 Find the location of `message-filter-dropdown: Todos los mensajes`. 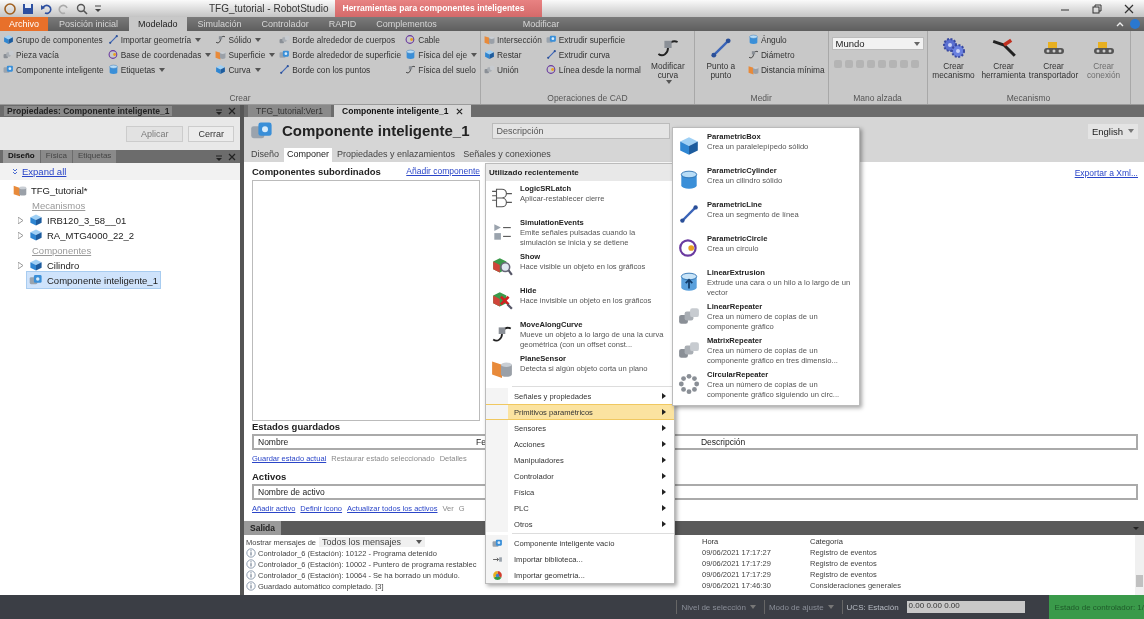

message-filter-dropdown: Todos los mensajes is located at coordinates (372, 542).